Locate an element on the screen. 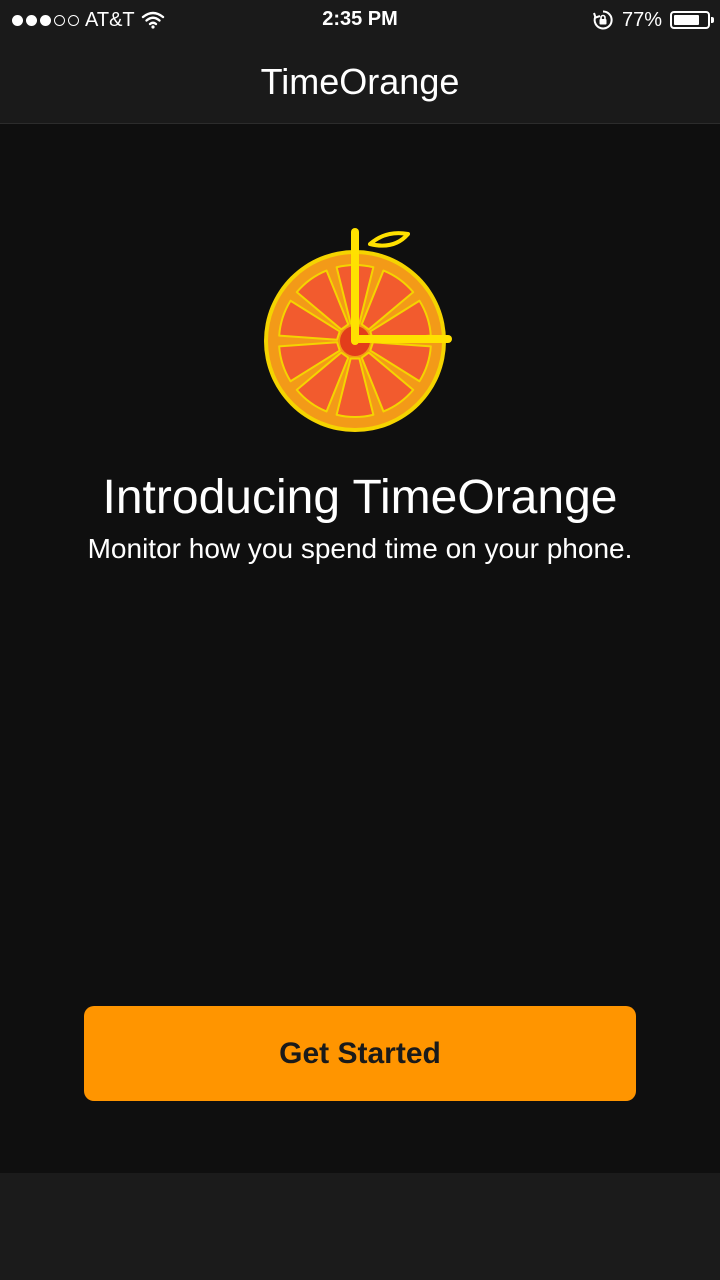 Image resolution: width=720 pixels, height=1280 pixels. bottom-bar is located at coordinates (360, 1226).